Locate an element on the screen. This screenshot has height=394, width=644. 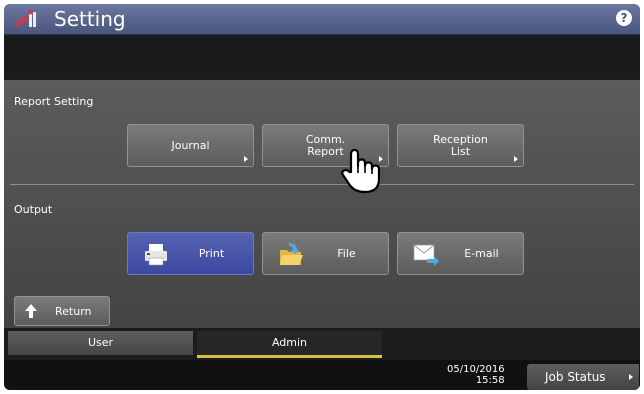
printer-icon is located at coordinates (156, 255).